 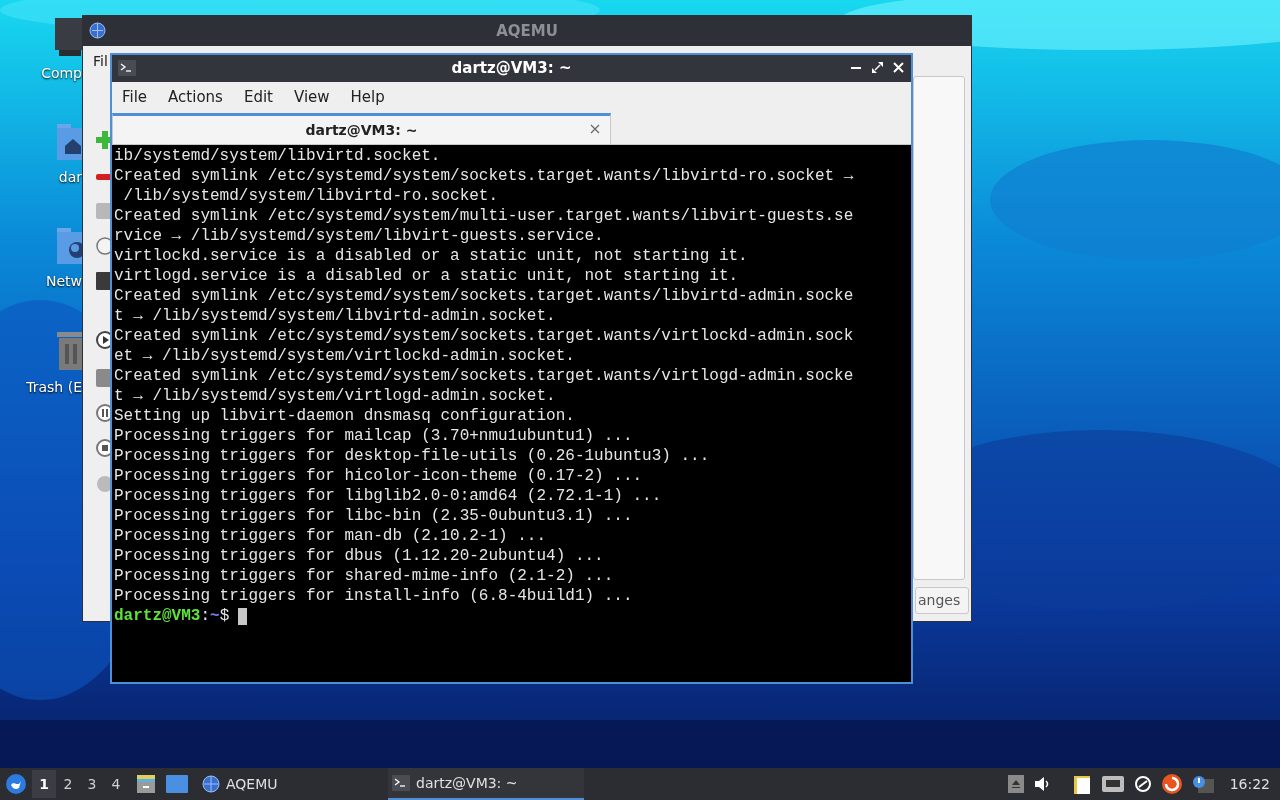 I want to click on menu-item: Actions, so click(x=195, y=97).